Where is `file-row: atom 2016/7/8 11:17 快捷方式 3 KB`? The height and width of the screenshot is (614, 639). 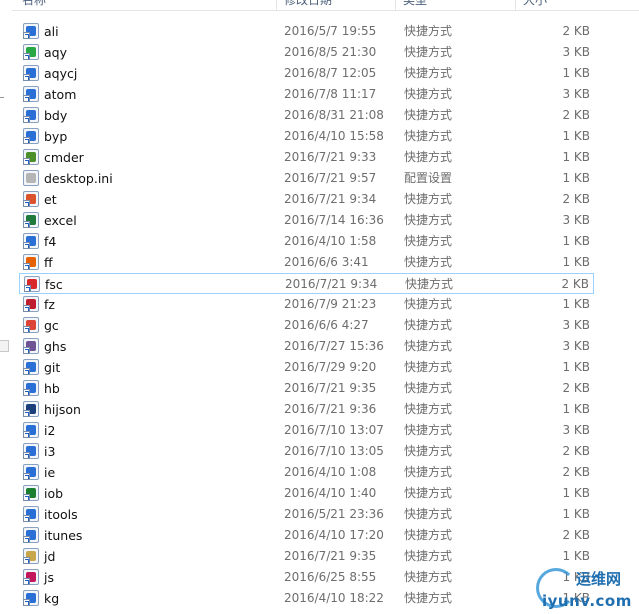 file-row: atom 2016/7/8 11:17 快捷方式 3 KB is located at coordinates (306, 94).